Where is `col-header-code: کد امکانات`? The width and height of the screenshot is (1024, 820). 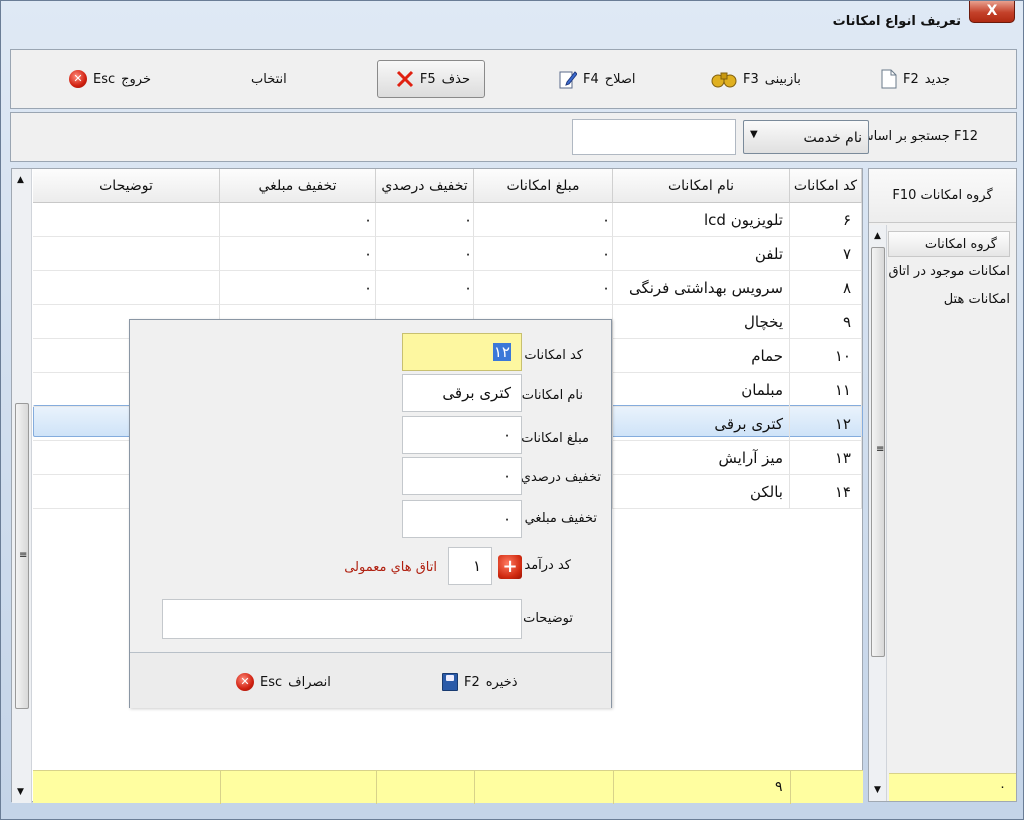
col-header-code: کد امکانات is located at coordinates (826, 186).